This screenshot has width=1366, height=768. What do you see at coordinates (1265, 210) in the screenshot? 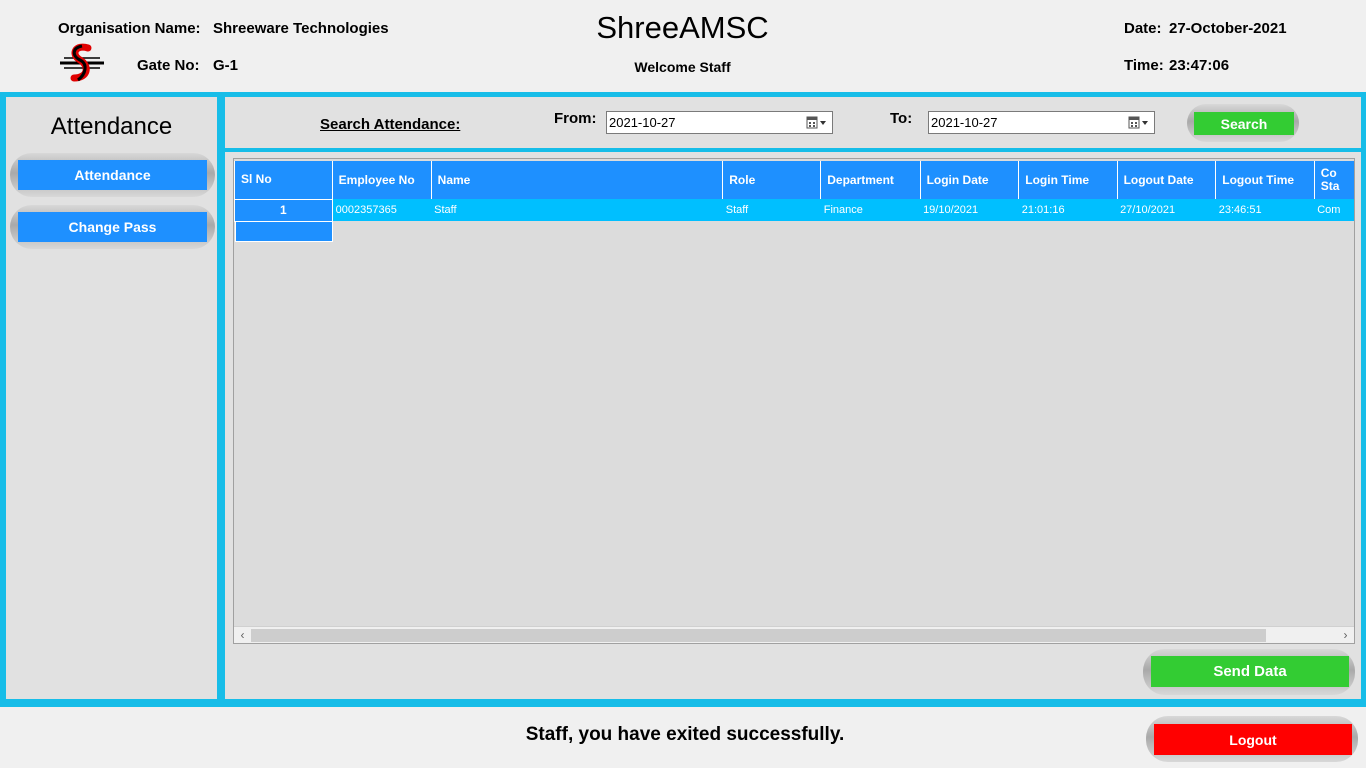
I see `cell-logout-time: 23:46:51` at bounding box center [1265, 210].